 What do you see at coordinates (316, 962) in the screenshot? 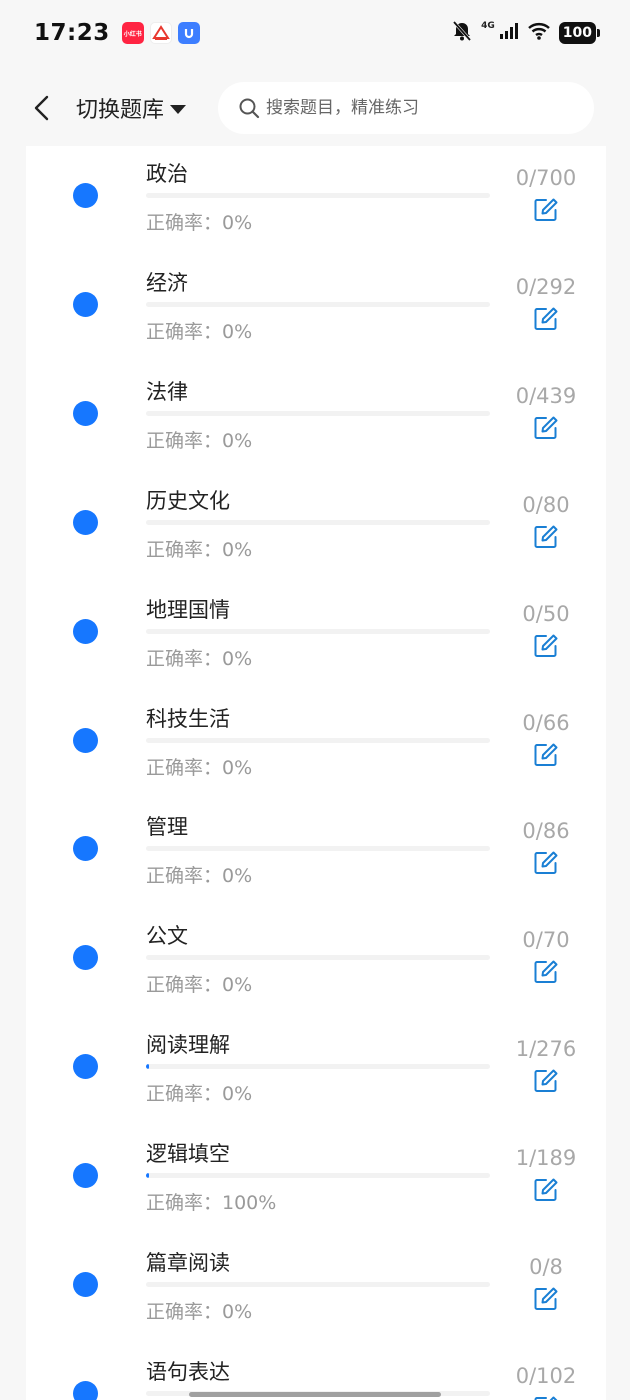
I see `list-item: 公文 正确率：0% 0/70` at bounding box center [316, 962].